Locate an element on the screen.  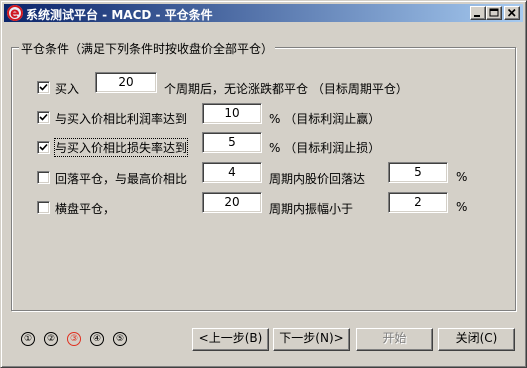
sideways-label: 横盘平仓， is located at coordinates (85, 209).